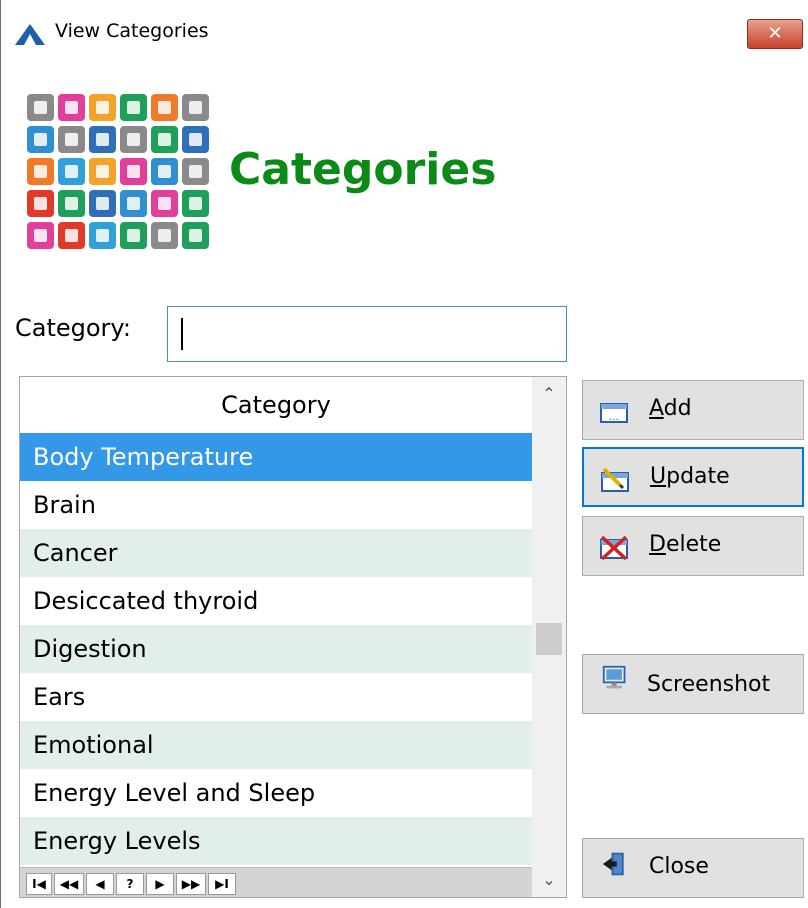 The image size is (808, 908). I want to click on category-input, so click(367, 334).